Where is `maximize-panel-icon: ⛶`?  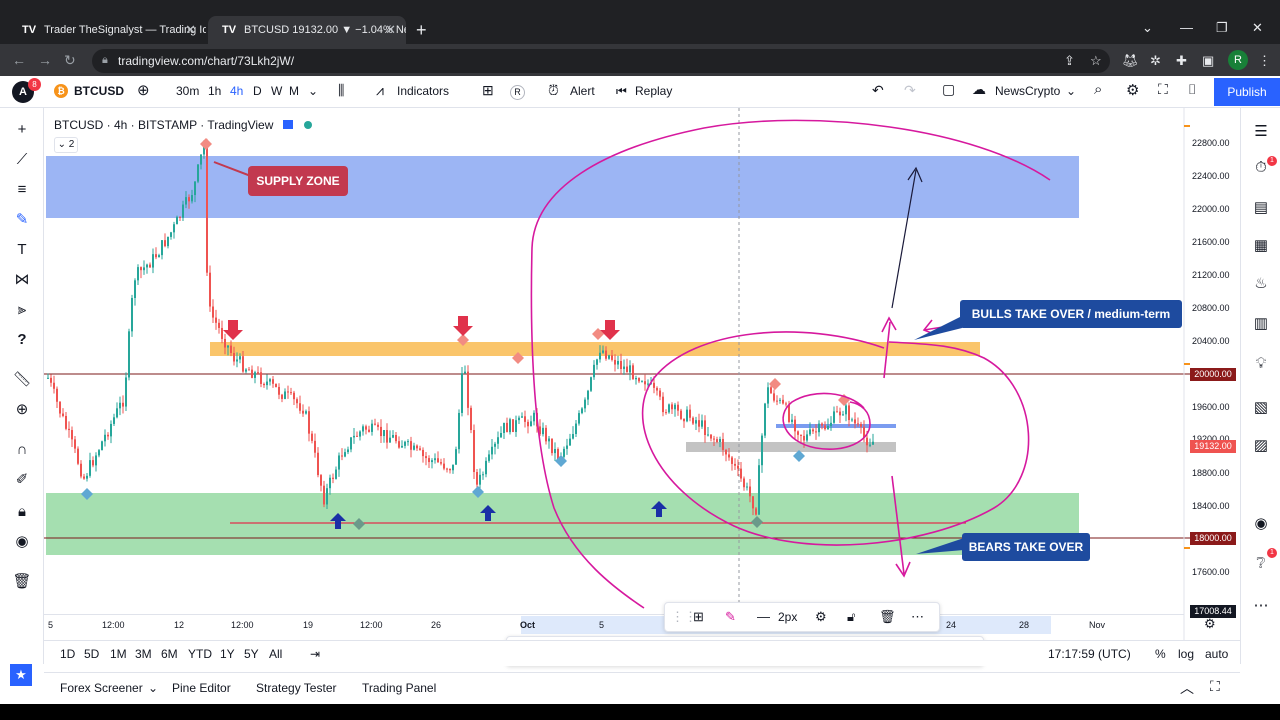
maximize-panel-icon: ⛶ is located at coordinates (1215, 686).